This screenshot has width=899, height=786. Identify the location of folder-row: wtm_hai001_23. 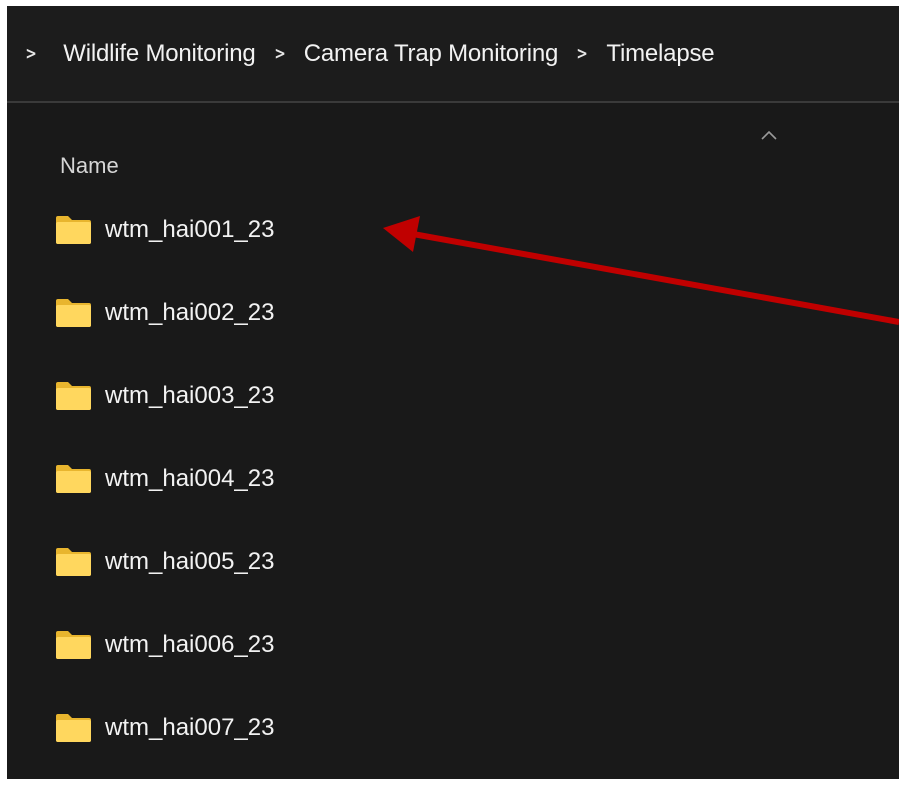
(164, 230).